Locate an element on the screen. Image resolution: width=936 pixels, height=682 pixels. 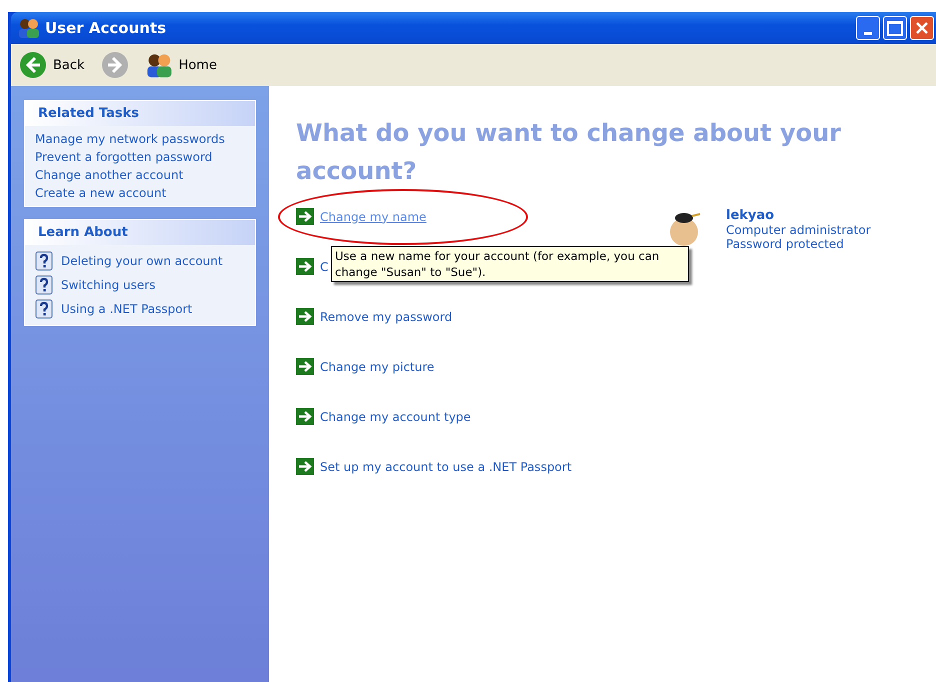
home-button: Home is located at coordinates (180, 65).